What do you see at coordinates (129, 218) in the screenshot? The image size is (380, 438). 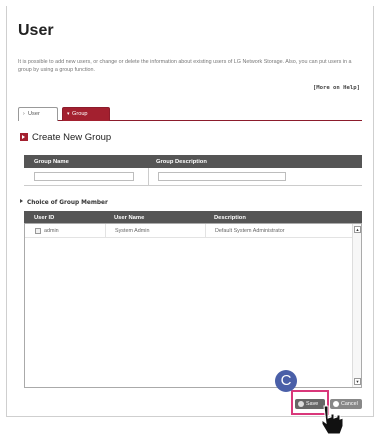 I see `col-user-name: User Name` at bounding box center [129, 218].